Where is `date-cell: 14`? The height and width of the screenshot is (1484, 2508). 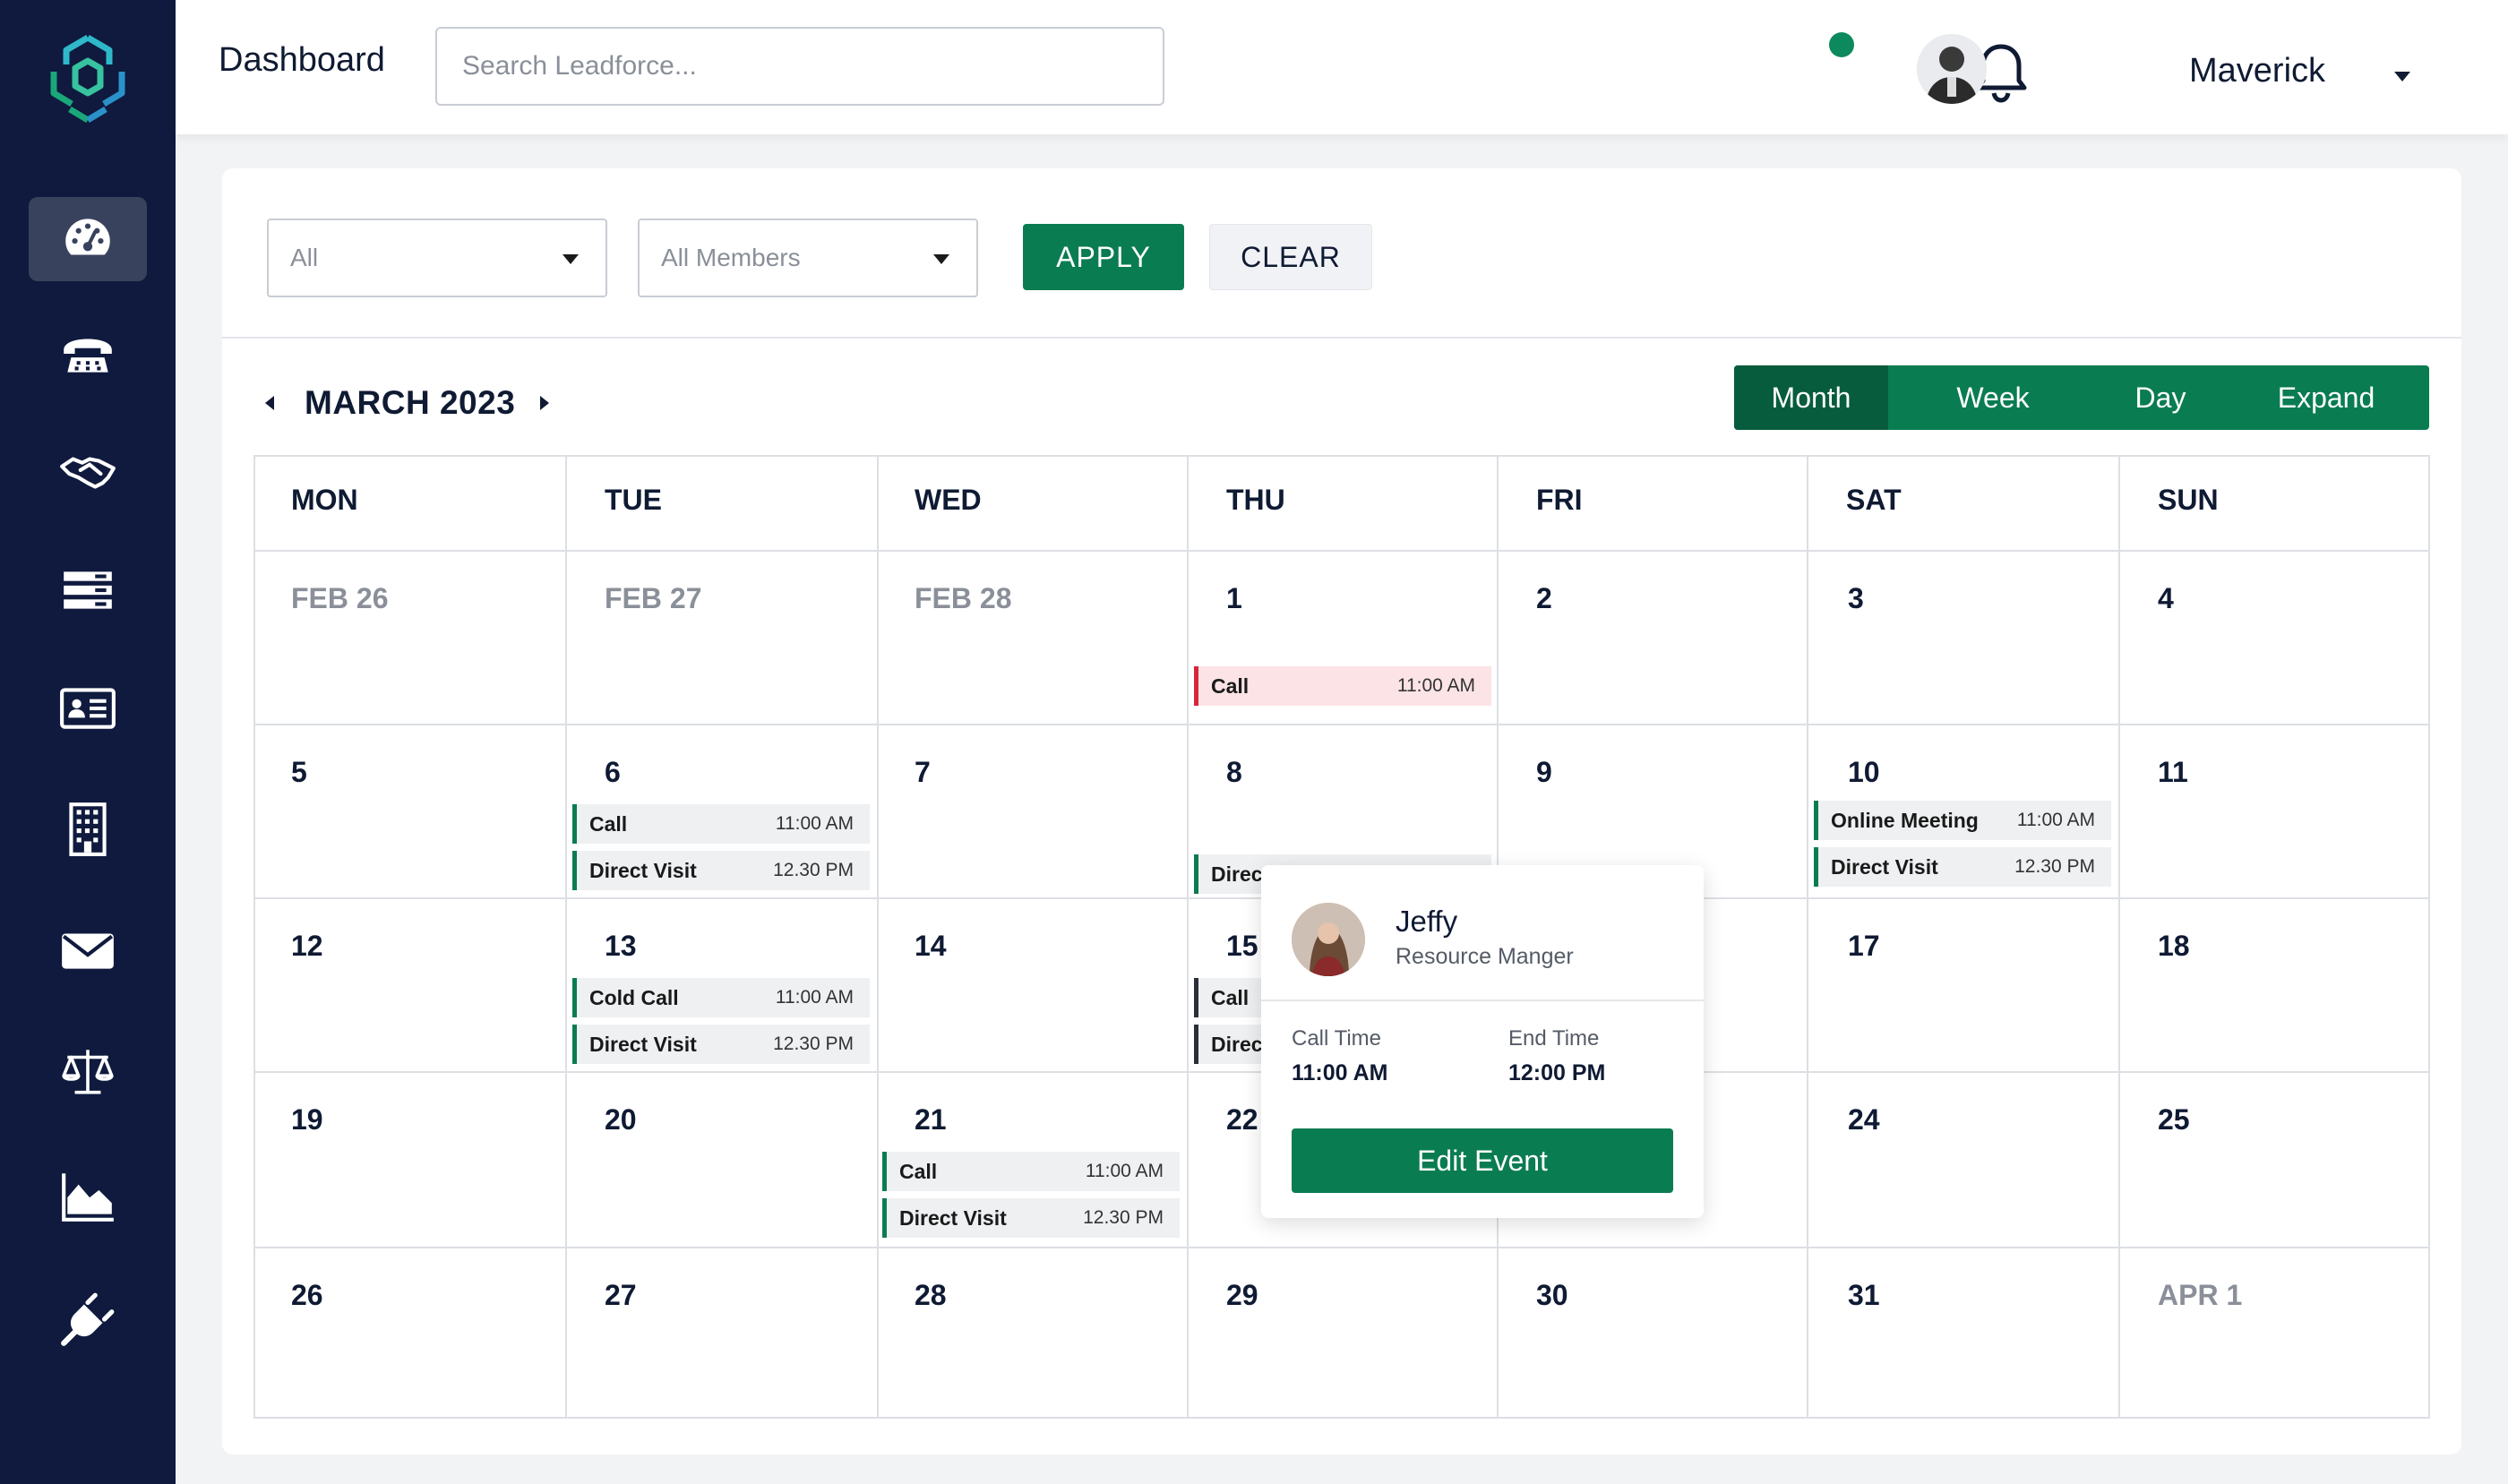 date-cell: 14 is located at coordinates (931, 946).